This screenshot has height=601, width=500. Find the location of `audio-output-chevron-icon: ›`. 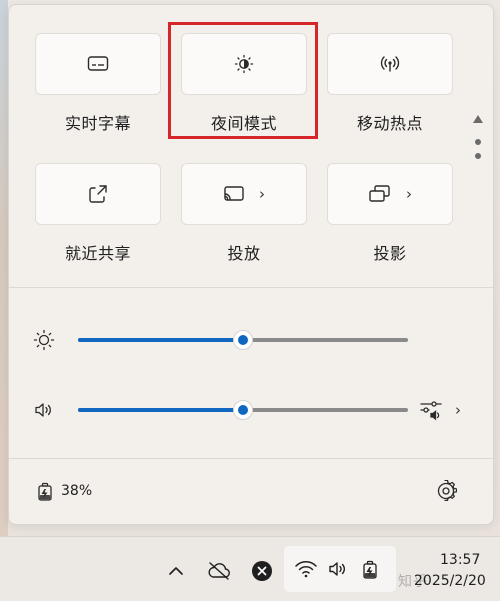

audio-output-chevron-icon: › is located at coordinates (458, 410).